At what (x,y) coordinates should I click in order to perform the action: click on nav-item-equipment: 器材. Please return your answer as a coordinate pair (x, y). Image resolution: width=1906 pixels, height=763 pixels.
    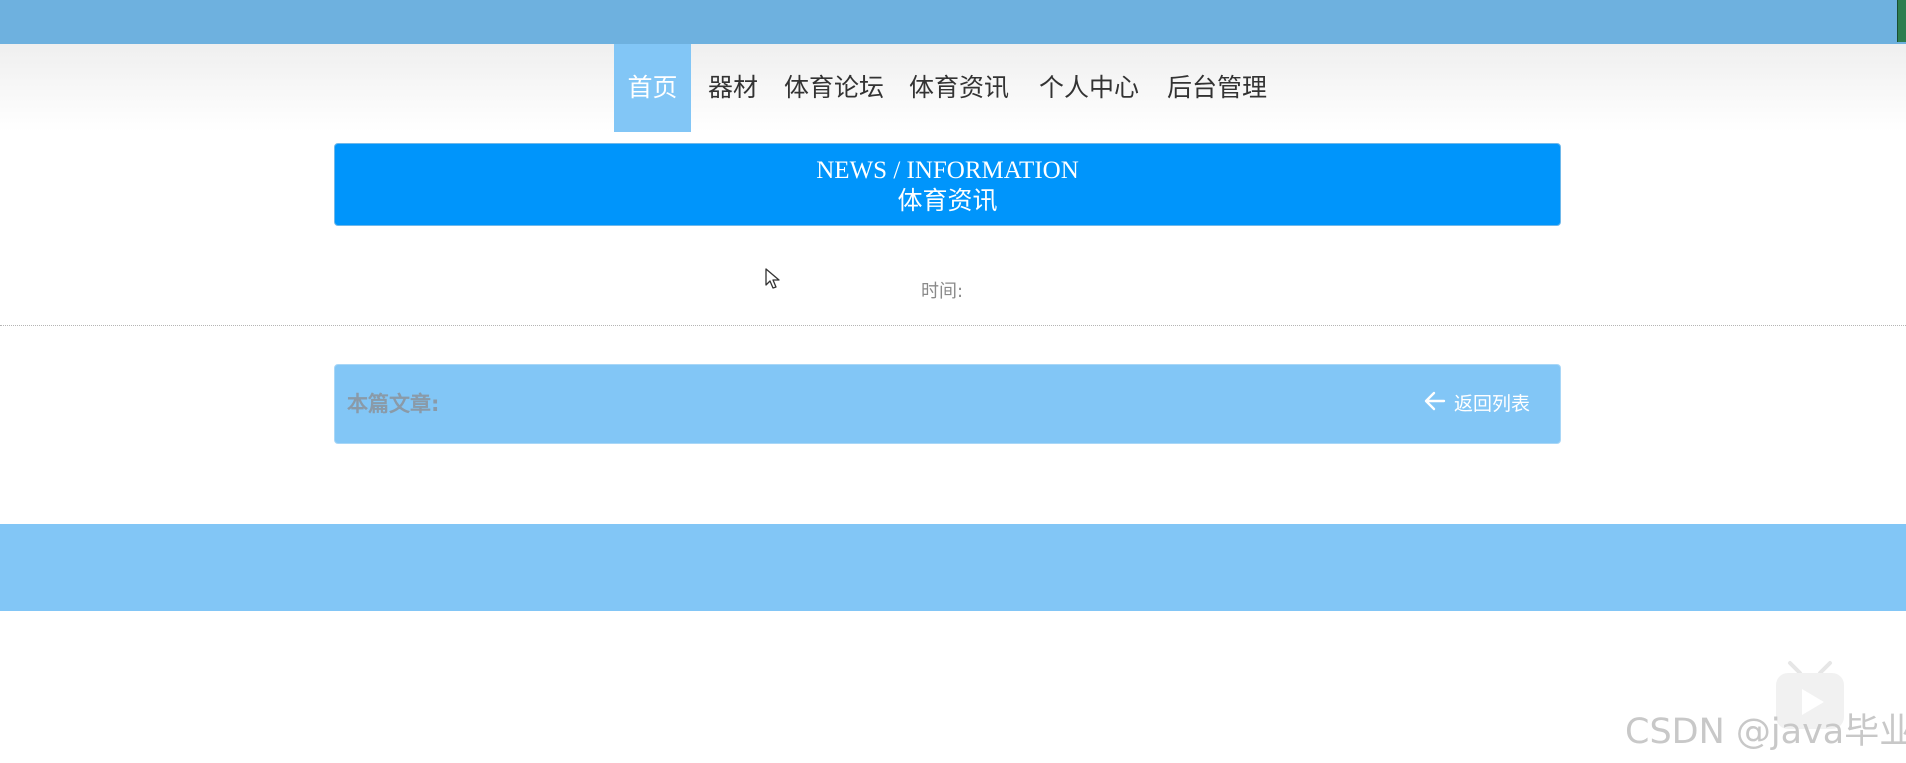
    Looking at the image, I should click on (733, 88).